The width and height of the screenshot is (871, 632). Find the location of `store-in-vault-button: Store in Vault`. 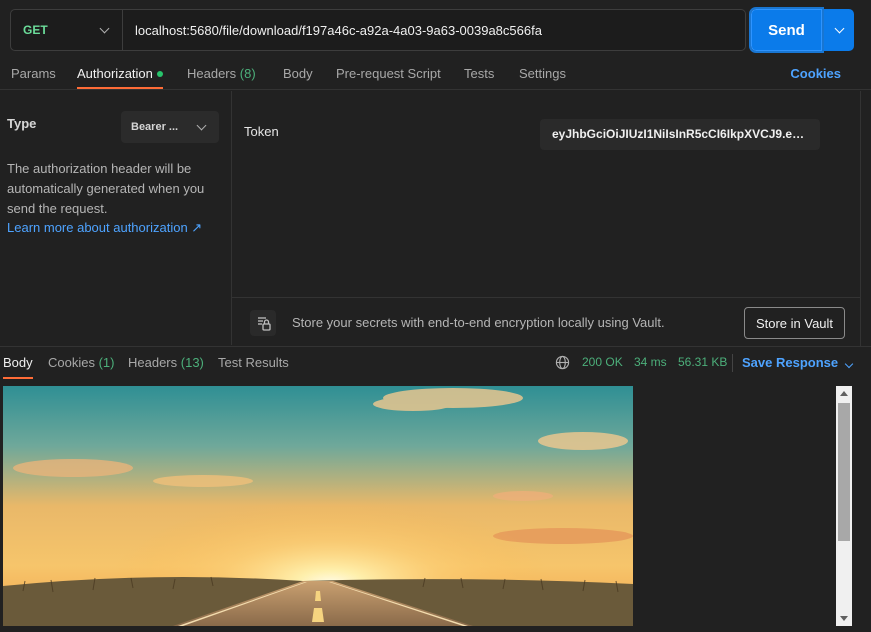

store-in-vault-button: Store in Vault is located at coordinates (794, 323).